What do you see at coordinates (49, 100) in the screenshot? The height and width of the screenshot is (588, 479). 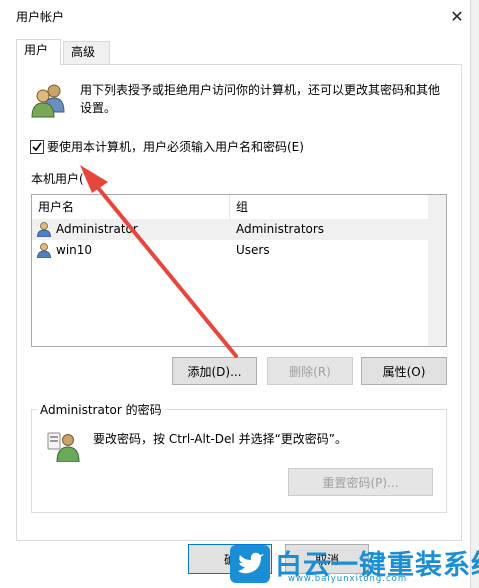 I see `users-icon` at bounding box center [49, 100].